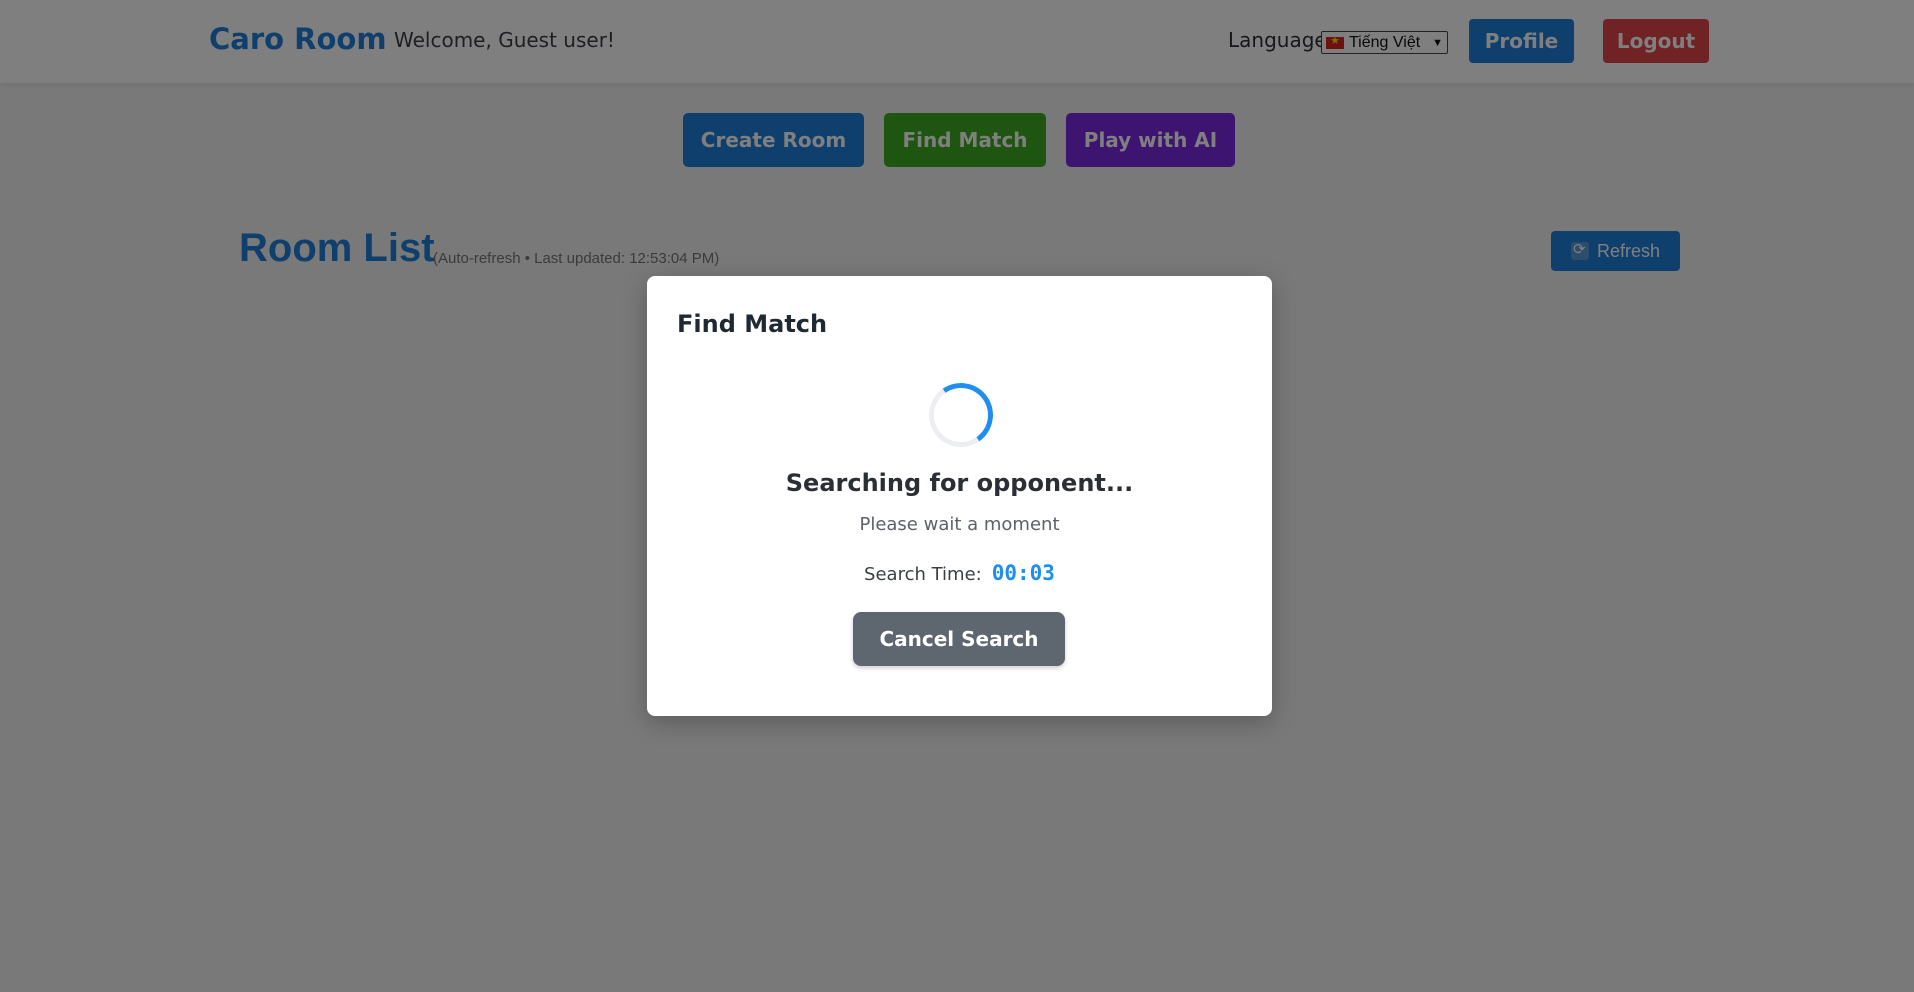  Describe the element at coordinates (961, 415) in the screenshot. I see `loading-spinner-icon` at that location.